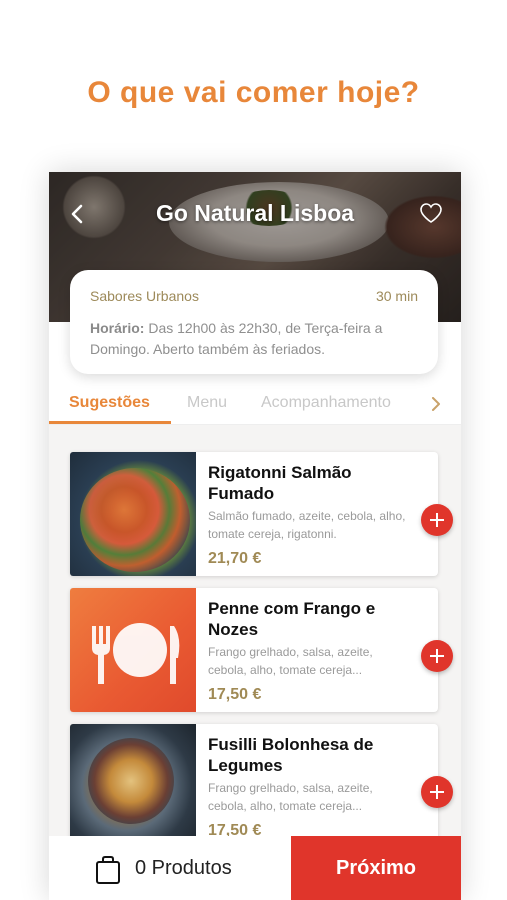 Image resolution: width=507 pixels, height=900 pixels. Describe the element at coordinates (110, 422) in the screenshot. I see `active-tab-indicator` at that location.